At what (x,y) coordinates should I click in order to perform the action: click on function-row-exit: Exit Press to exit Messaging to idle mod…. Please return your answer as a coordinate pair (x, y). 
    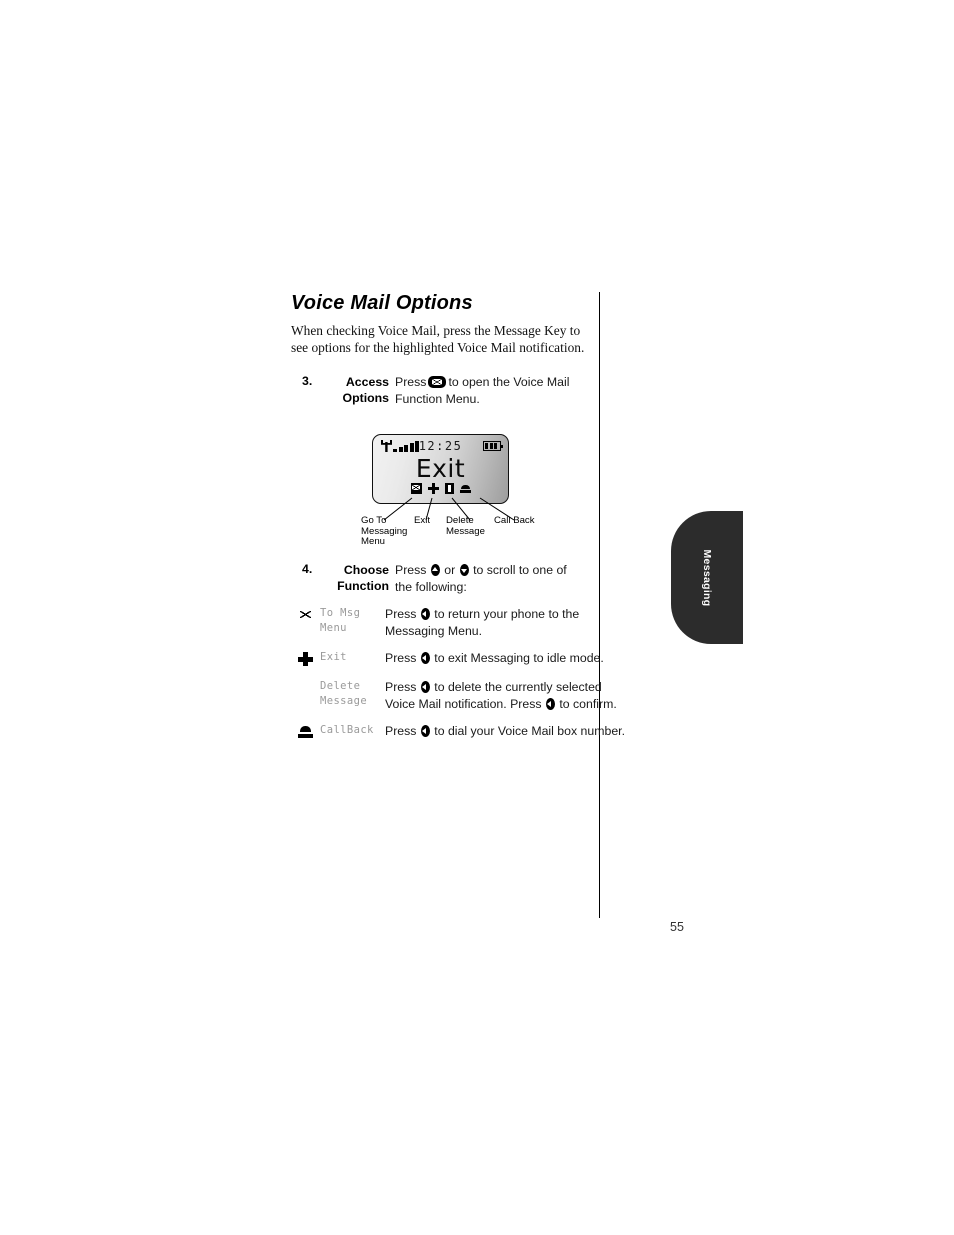
    Looking at the image, I should click on (451, 660).